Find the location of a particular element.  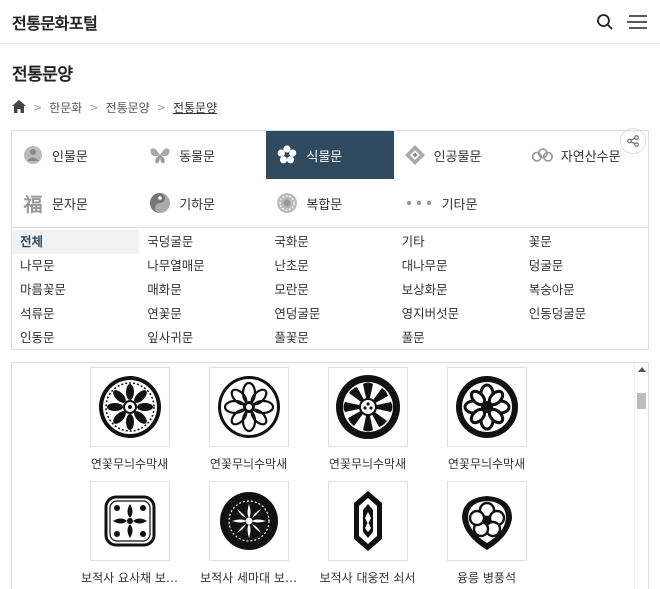

subcategory-item: 복숭아문 is located at coordinates (584, 290).